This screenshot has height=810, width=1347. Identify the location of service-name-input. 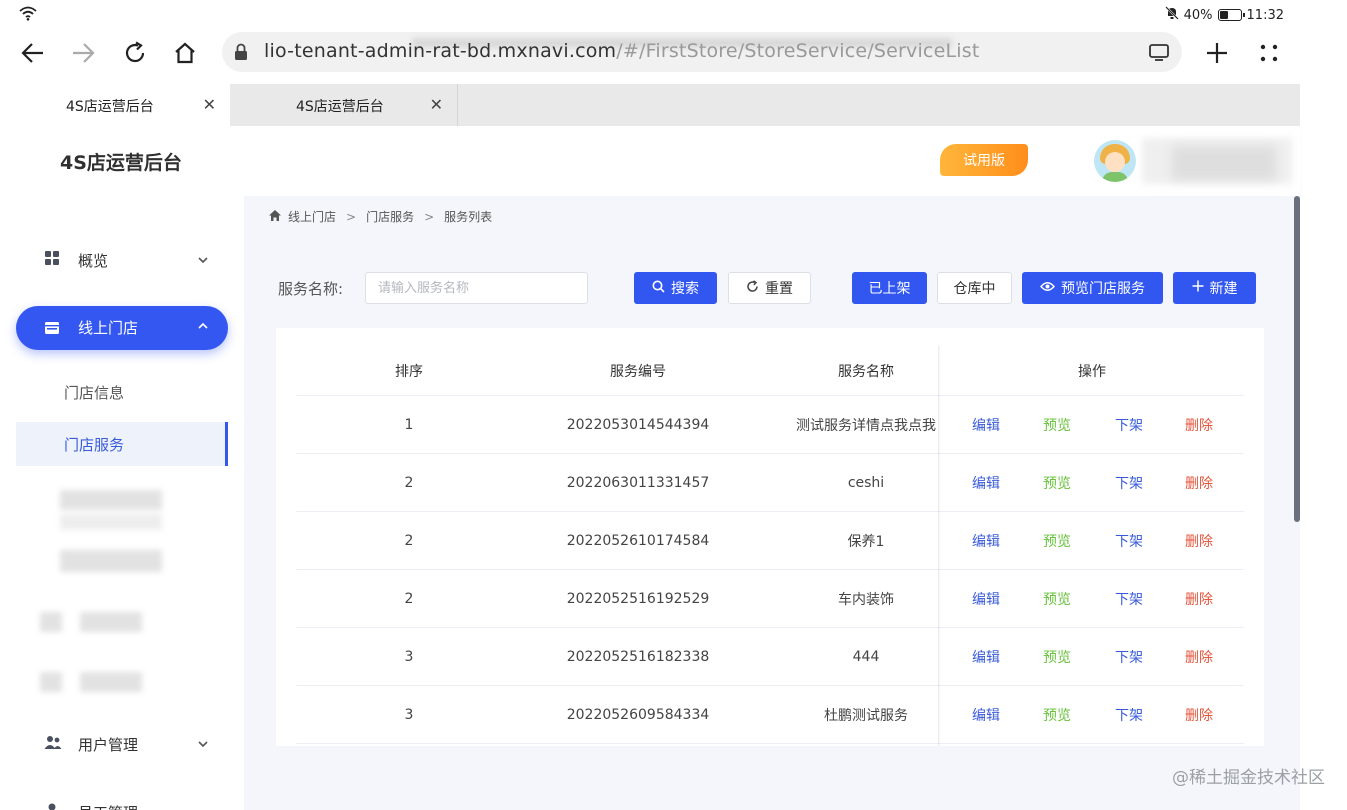
(476, 288).